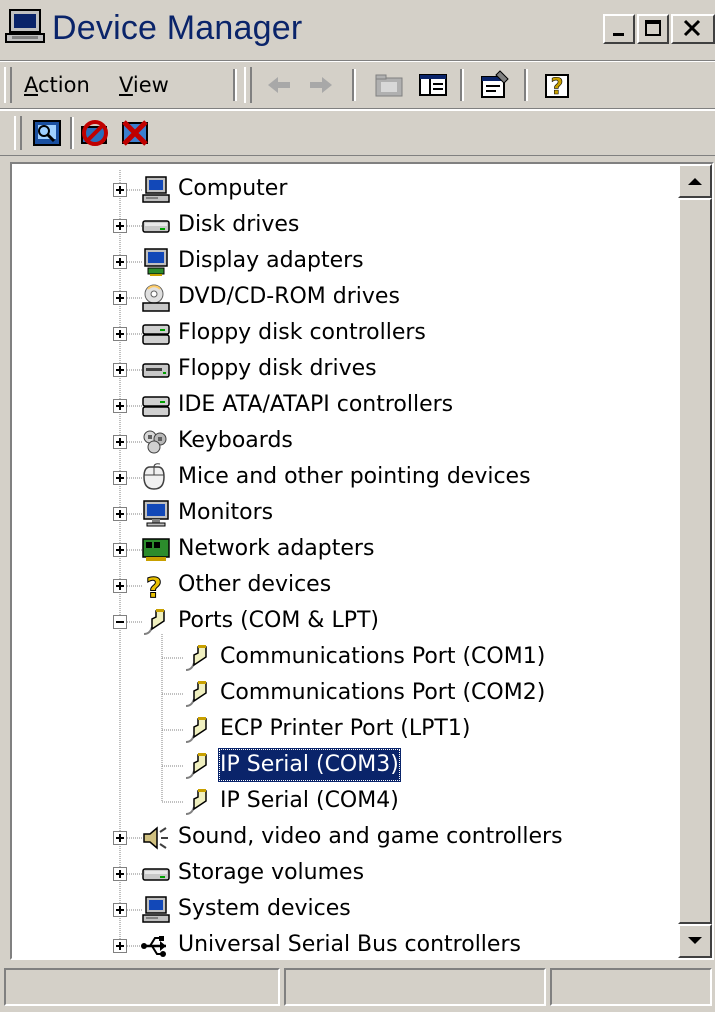  Describe the element at coordinates (321, 85) in the screenshot. I see `forward-arrow-icon` at that location.